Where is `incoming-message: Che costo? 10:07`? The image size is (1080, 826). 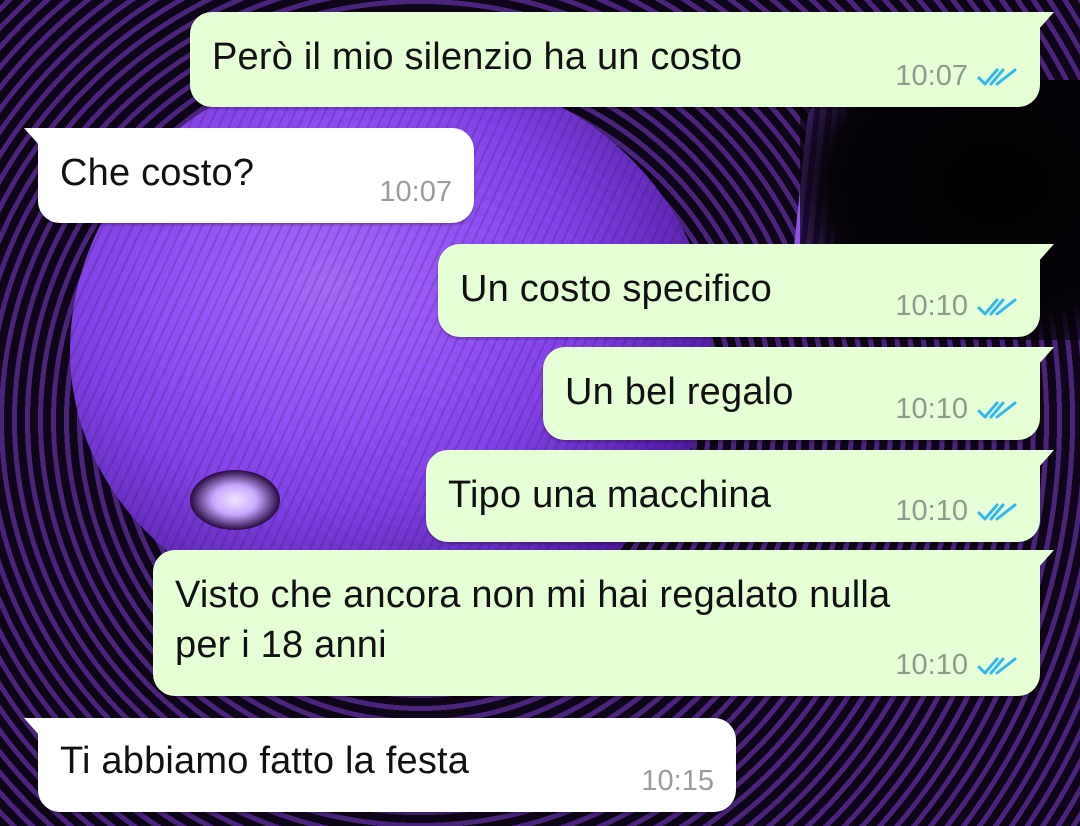 incoming-message: Che costo? 10:07 is located at coordinates (249, 175).